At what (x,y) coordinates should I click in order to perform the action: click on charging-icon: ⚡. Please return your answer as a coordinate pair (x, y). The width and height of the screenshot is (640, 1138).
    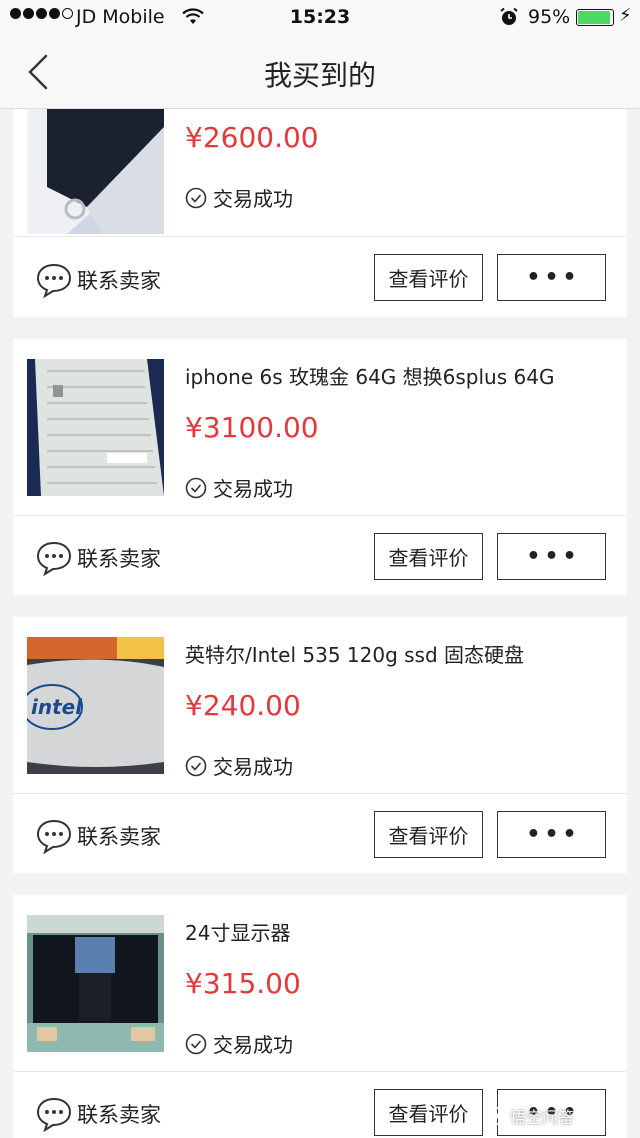
    Looking at the image, I should click on (625, 15).